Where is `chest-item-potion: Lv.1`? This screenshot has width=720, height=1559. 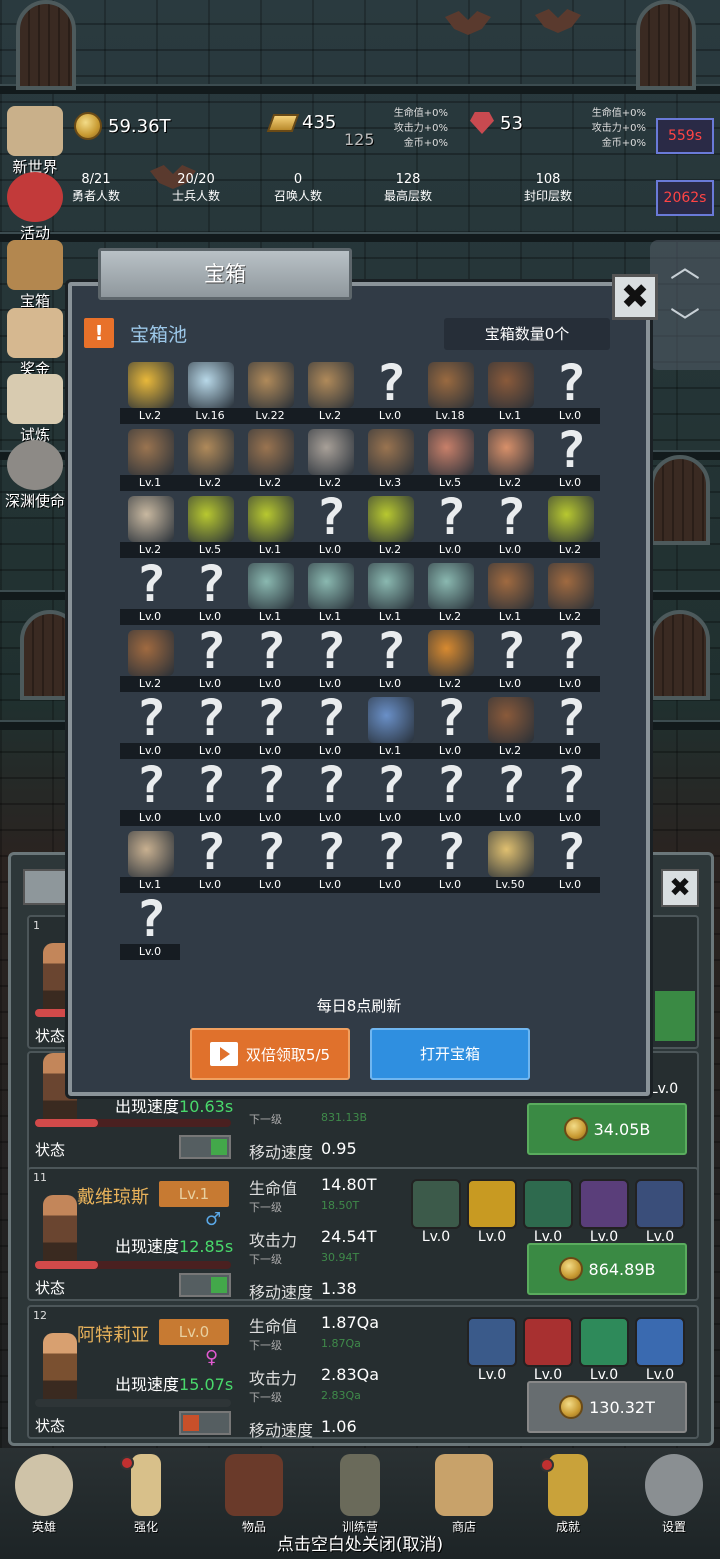
chest-item-potion: Lv.1 is located at coordinates (270, 527).